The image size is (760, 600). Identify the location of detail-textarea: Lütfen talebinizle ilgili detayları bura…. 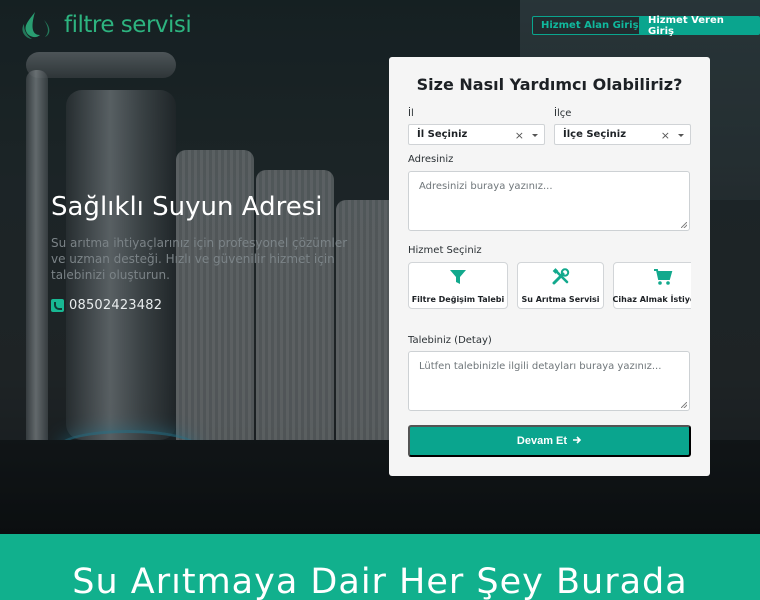
(549, 381).